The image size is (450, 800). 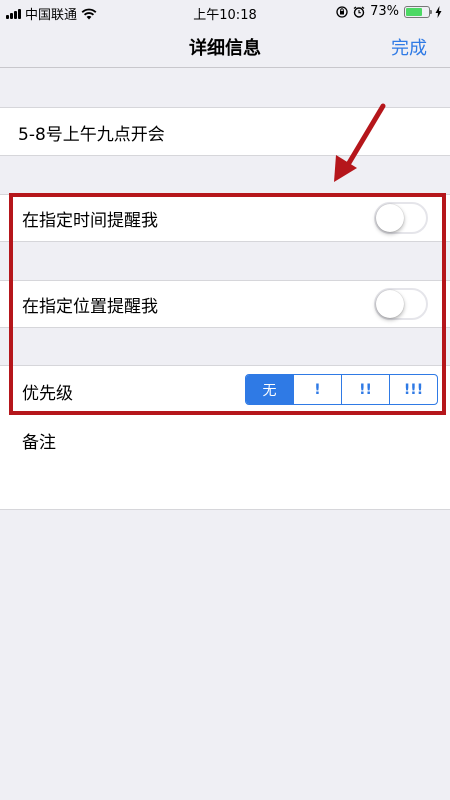 What do you see at coordinates (90, 307) in the screenshot?
I see `remind-location-label: 在指定位置提醒我` at bounding box center [90, 307].